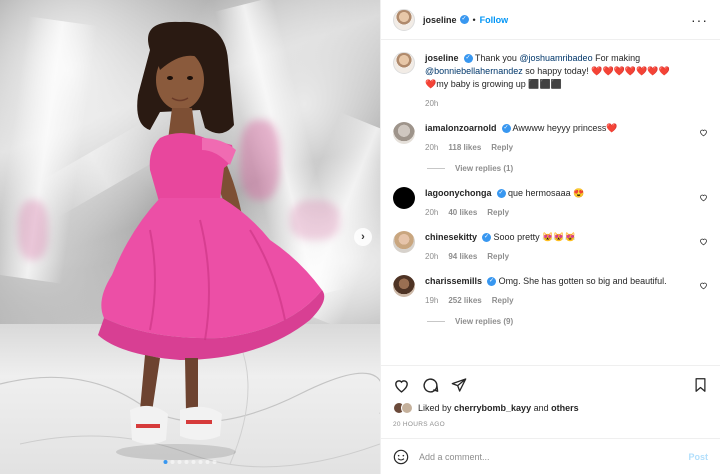 The image size is (720, 474). I want to click on mention-link: @bonniebellahernandez, so click(474, 71).